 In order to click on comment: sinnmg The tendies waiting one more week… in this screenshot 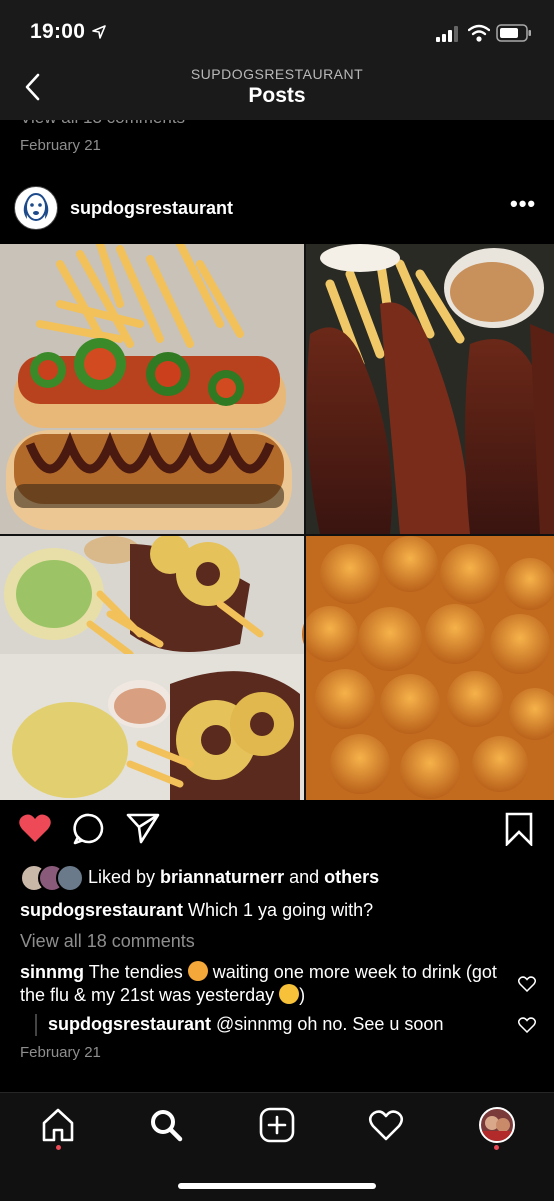, I will do `click(260, 984)`.